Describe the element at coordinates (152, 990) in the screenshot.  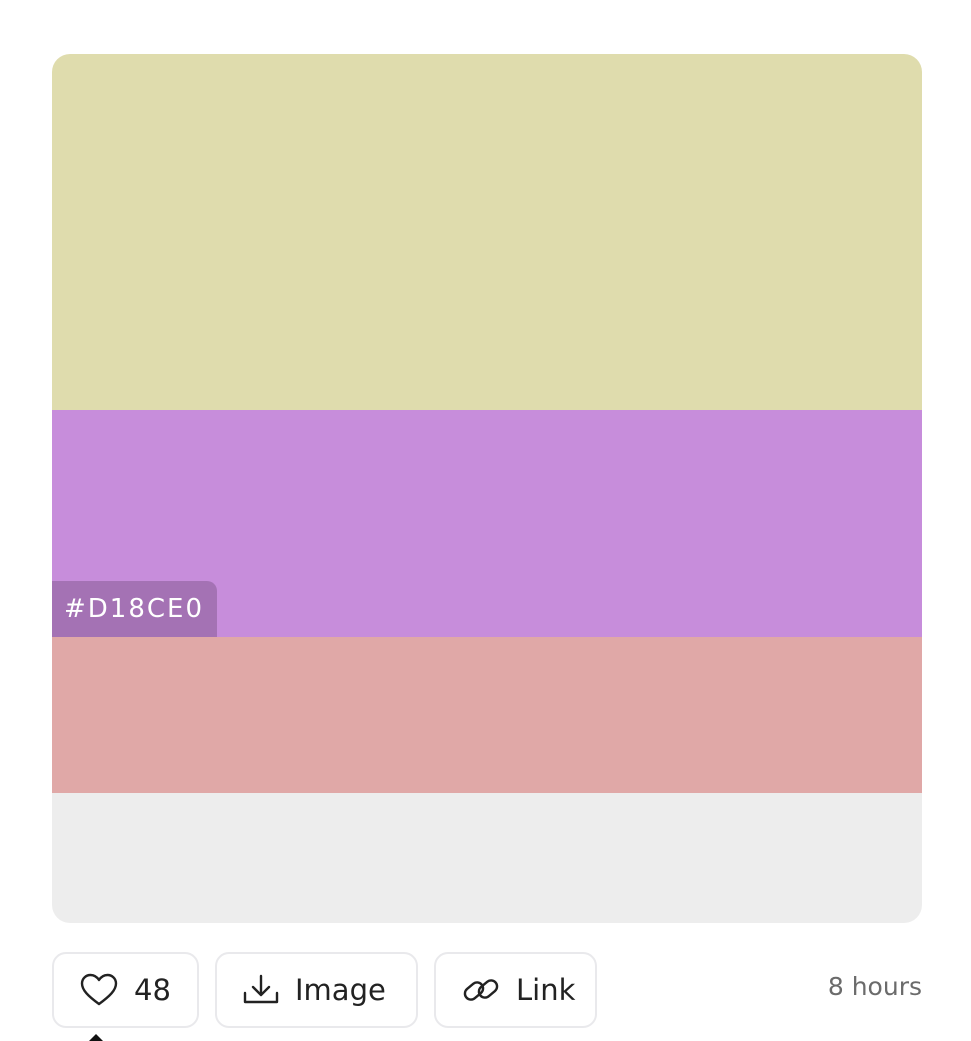
I see `likes-count: 48` at that location.